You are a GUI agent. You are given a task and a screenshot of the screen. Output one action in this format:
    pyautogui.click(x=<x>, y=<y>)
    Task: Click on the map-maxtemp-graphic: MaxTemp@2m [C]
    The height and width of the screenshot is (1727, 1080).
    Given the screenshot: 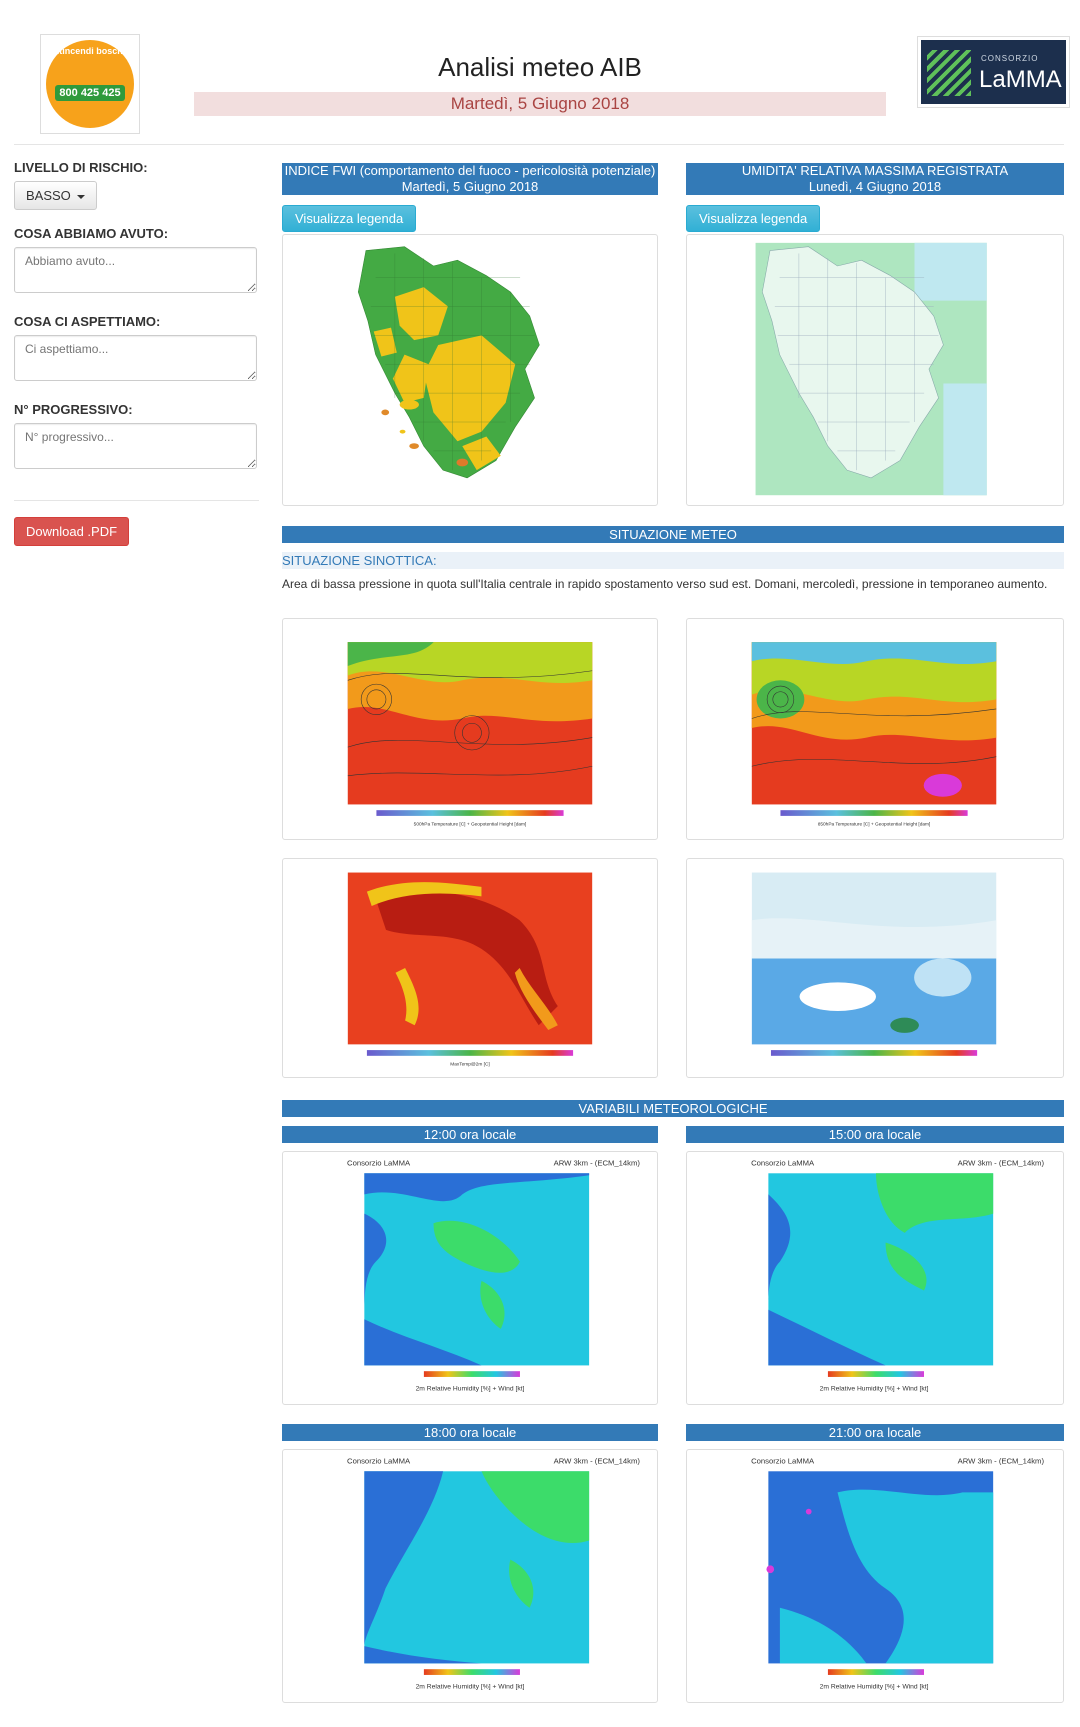 What is the action you would take?
    pyautogui.click(x=470, y=969)
    